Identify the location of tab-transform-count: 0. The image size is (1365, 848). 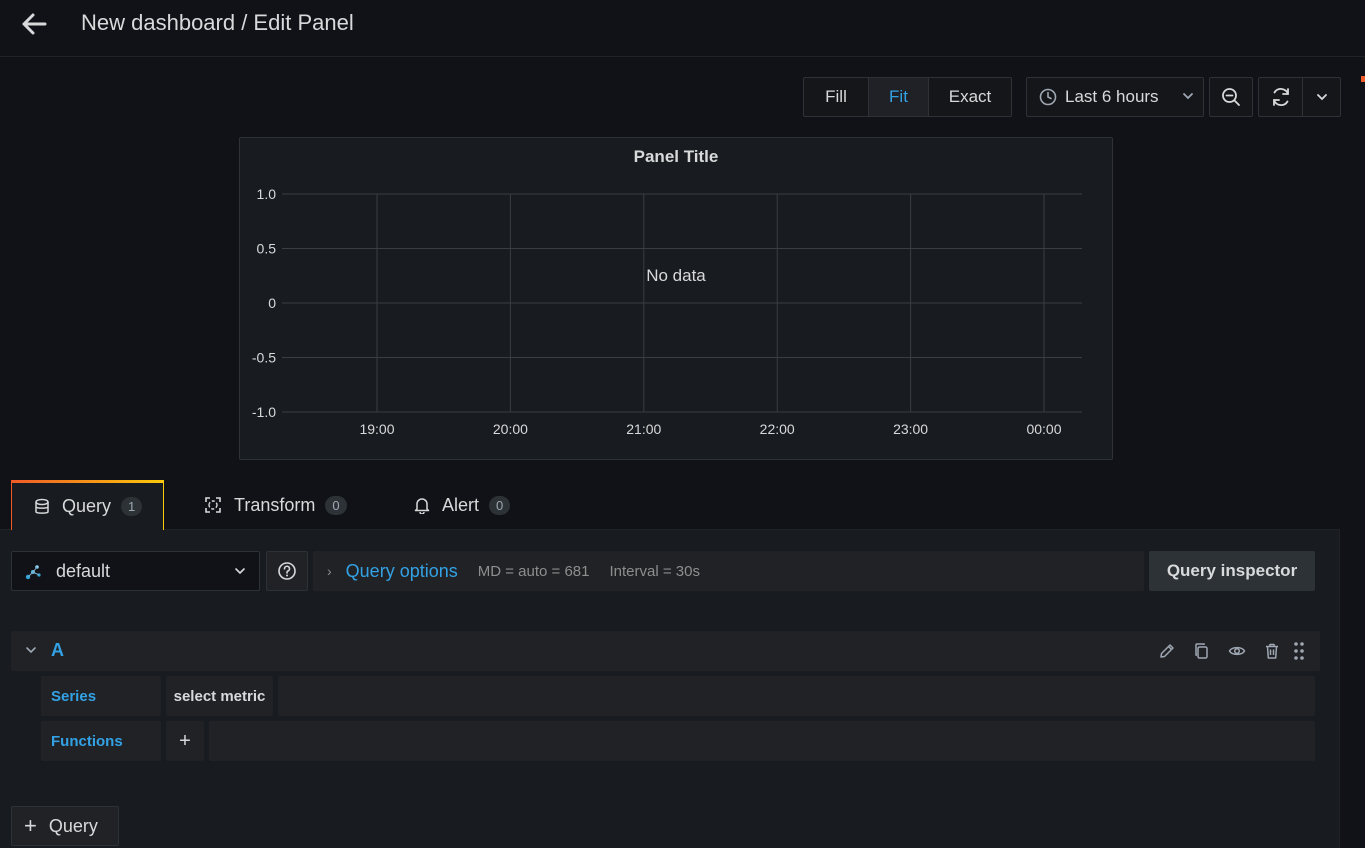
(336, 505).